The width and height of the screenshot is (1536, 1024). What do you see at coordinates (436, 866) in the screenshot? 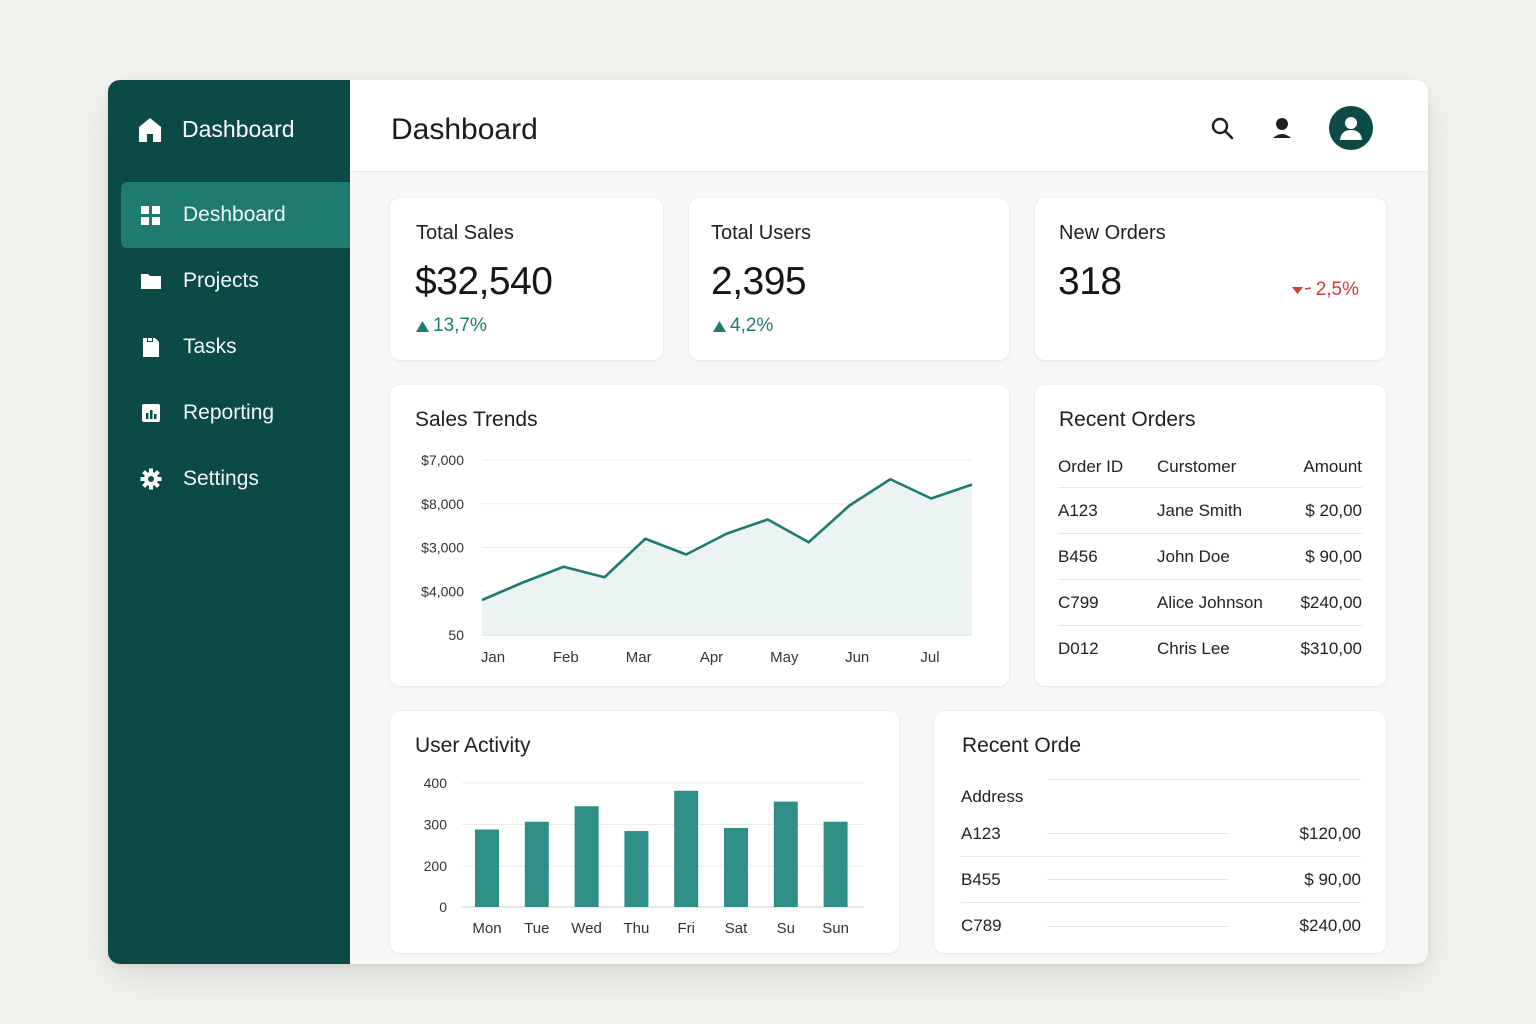
I see `y-tick-label: 200` at bounding box center [436, 866].